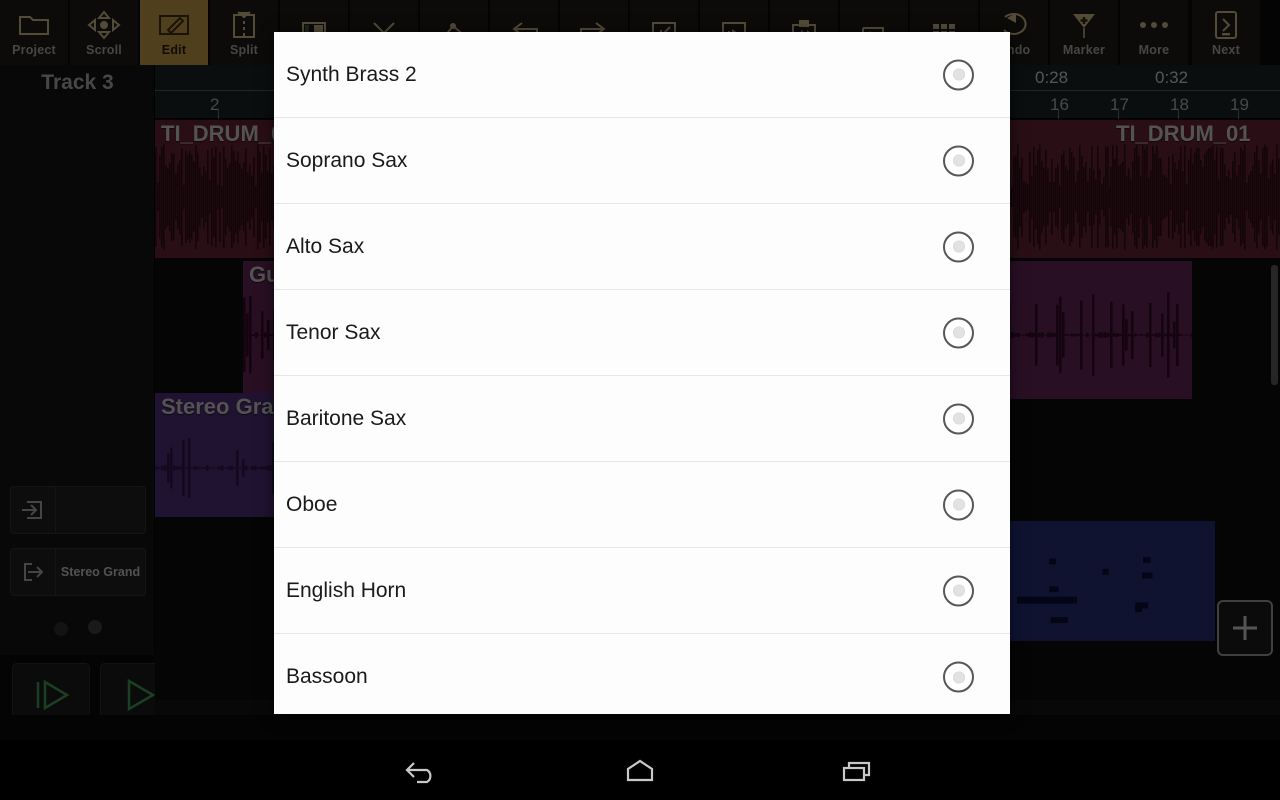 The height and width of the screenshot is (800, 1280). What do you see at coordinates (333, 332) in the screenshot?
I see `instrument-list-item-label: Tenor Sax` at bounding box center [333, 332].